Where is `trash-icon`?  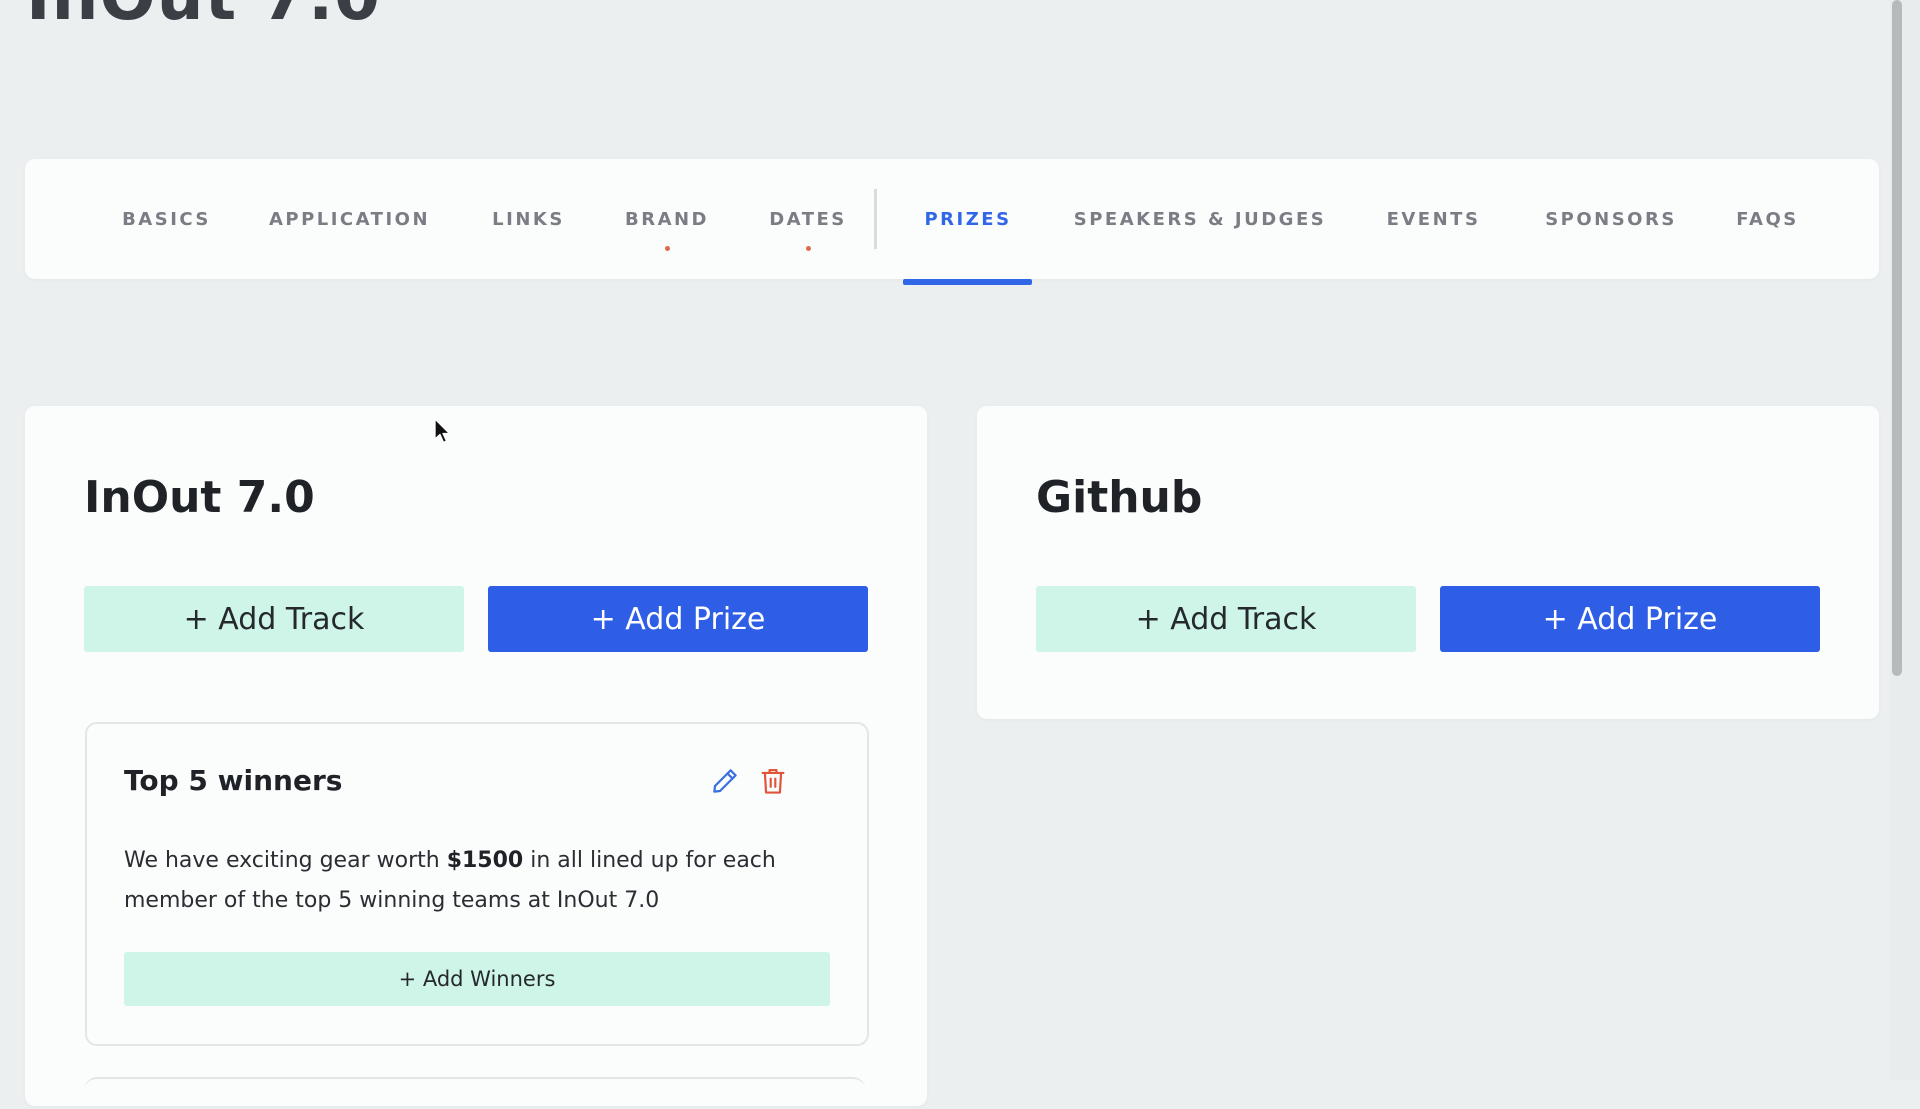
trash-icon is located at coordinates (773, 781).